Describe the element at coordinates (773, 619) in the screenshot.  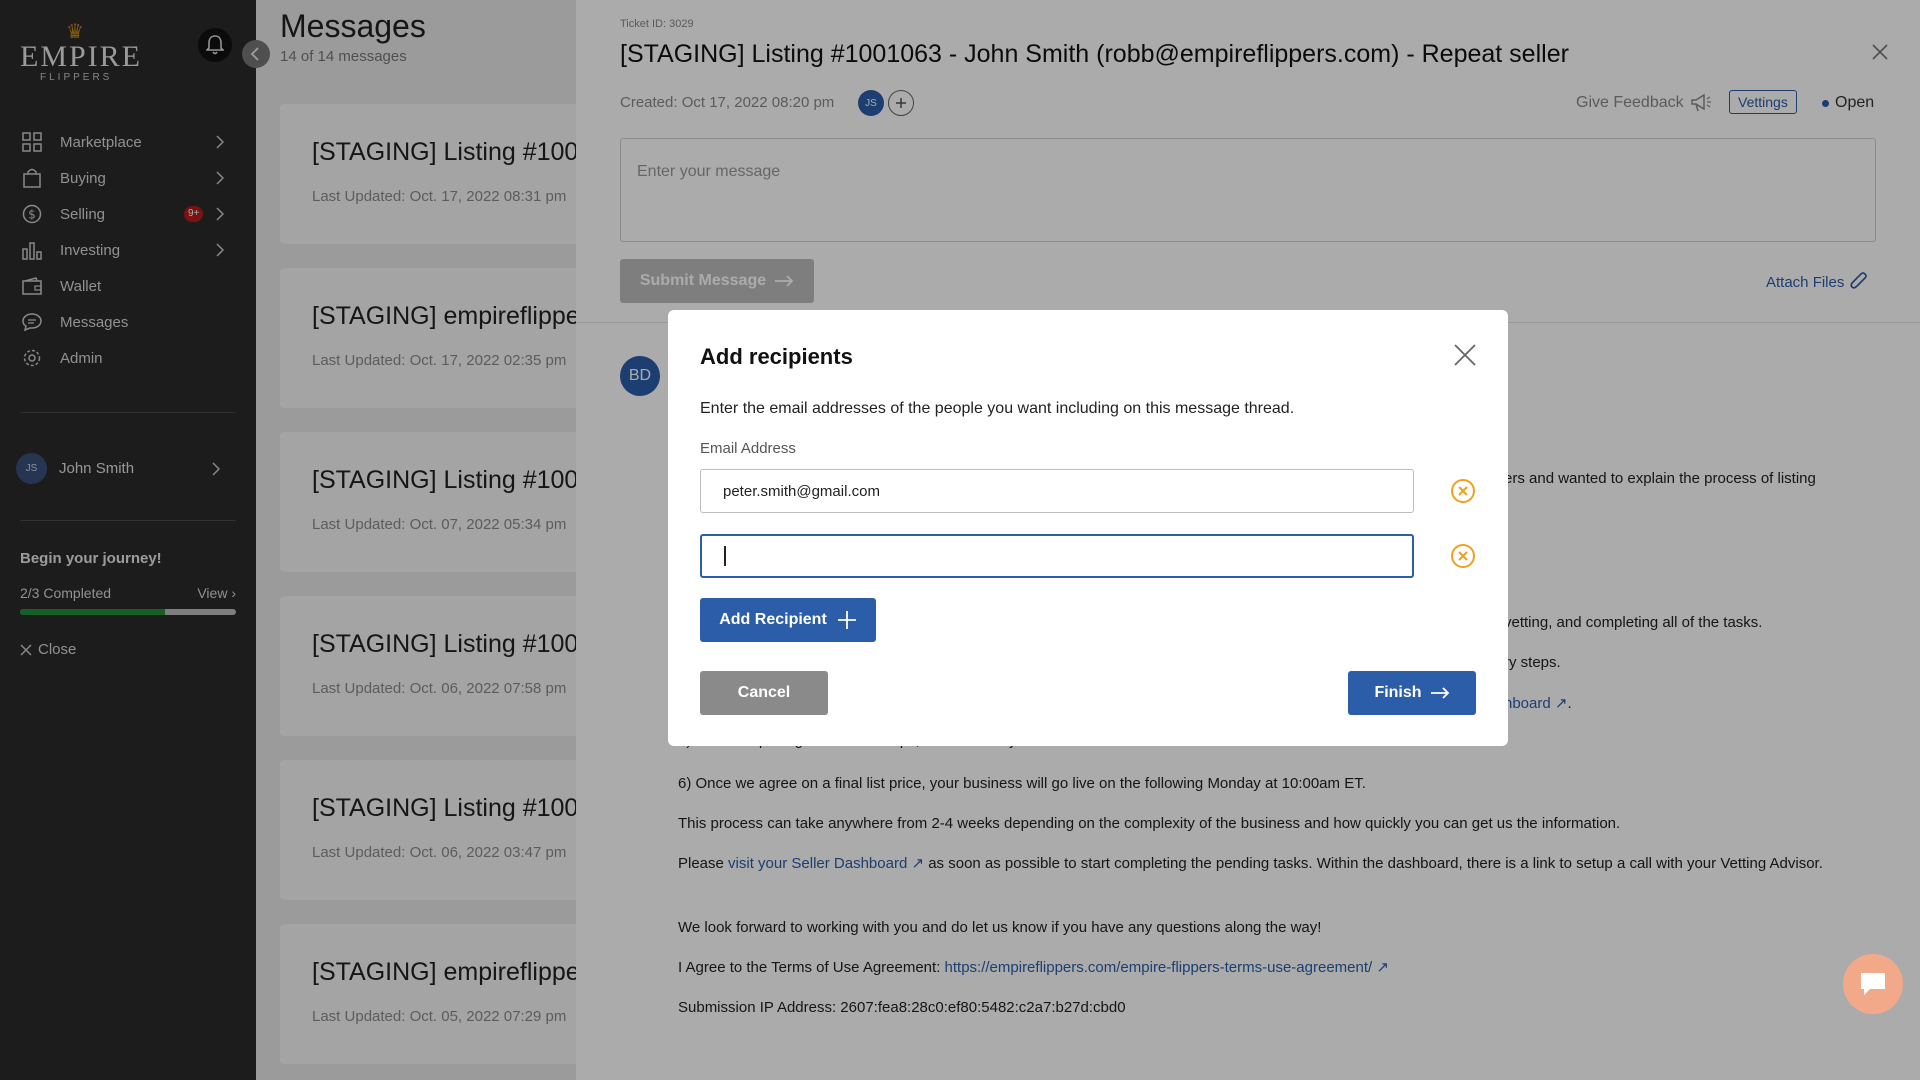
I see `button-label: Add Recipient` at that location.